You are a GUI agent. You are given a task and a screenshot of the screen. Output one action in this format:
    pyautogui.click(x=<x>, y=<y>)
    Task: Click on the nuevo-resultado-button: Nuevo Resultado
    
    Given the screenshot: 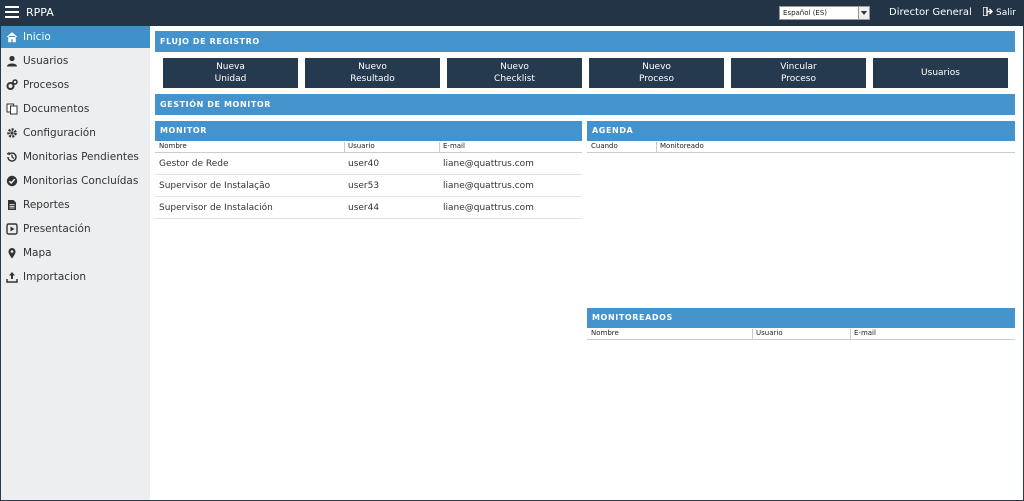 What is the action you would take?
    pyautogui.click(x=372, y=73)
    